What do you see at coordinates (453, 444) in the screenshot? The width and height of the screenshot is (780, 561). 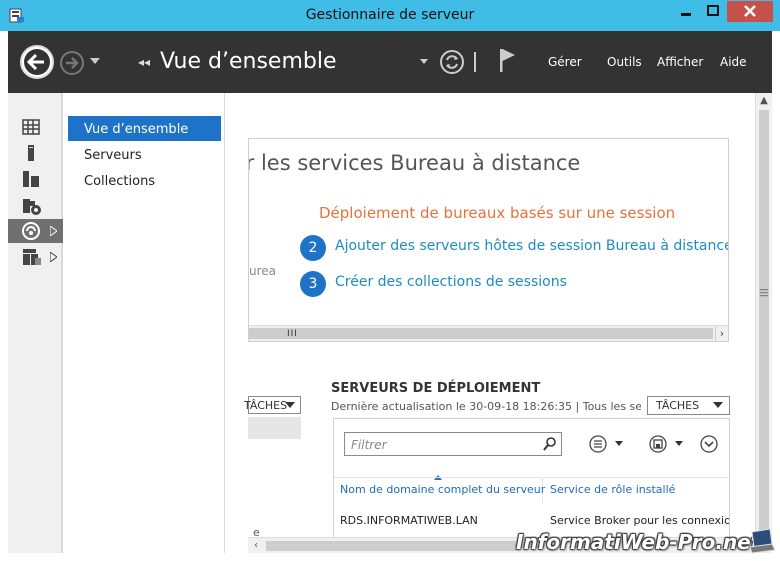 I see `filter-input: Filtrer` at bounding box center [453, 444].